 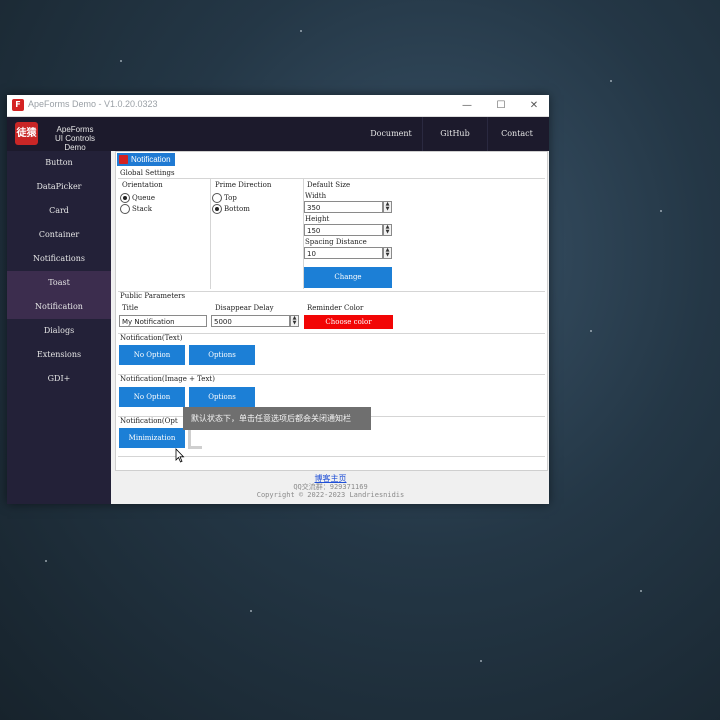 What do you see at coordinates (329, 185) in the screenshot?
I see `default-size-label: Default Size` at bounding box center [329, 185].